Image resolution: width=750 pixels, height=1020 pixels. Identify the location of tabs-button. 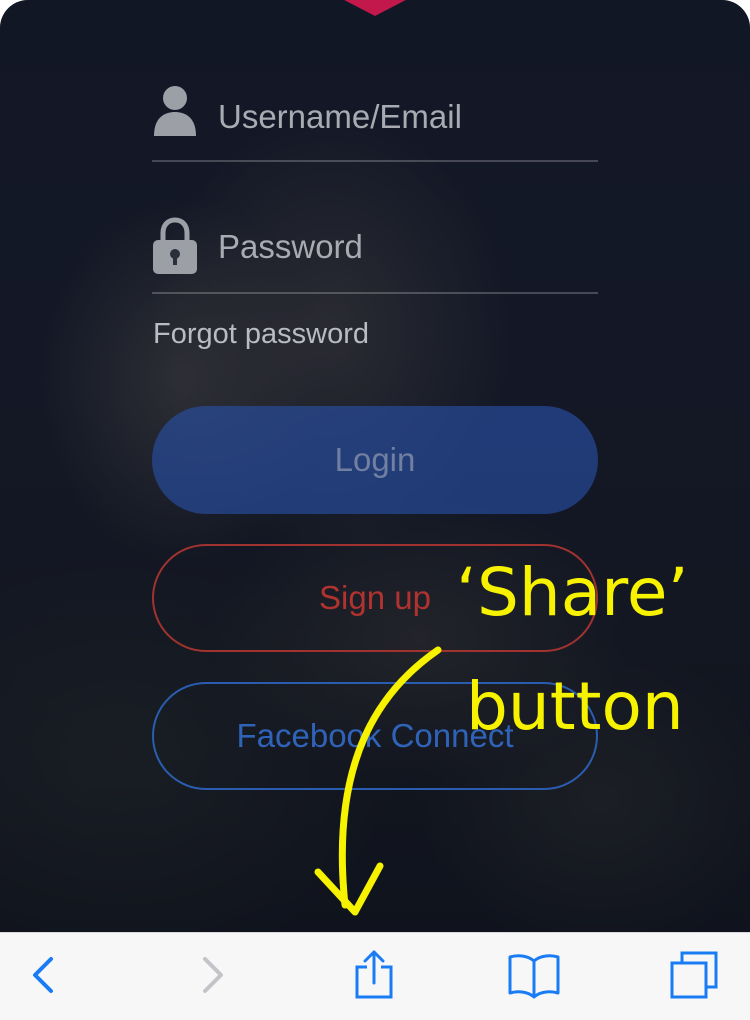
(694, 976).